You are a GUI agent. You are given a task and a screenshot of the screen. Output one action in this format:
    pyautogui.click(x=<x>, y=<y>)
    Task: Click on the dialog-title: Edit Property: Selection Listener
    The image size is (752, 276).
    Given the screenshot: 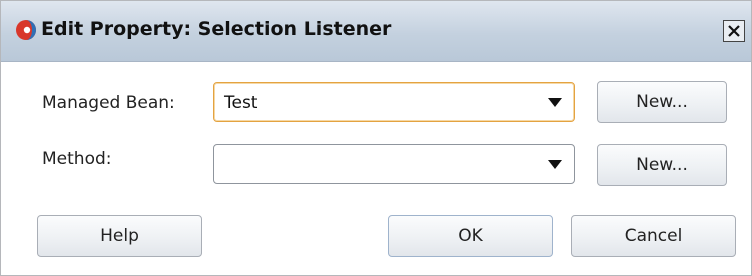 What is the action you would take?
    pyautogui.click(x=216, y=29)
    